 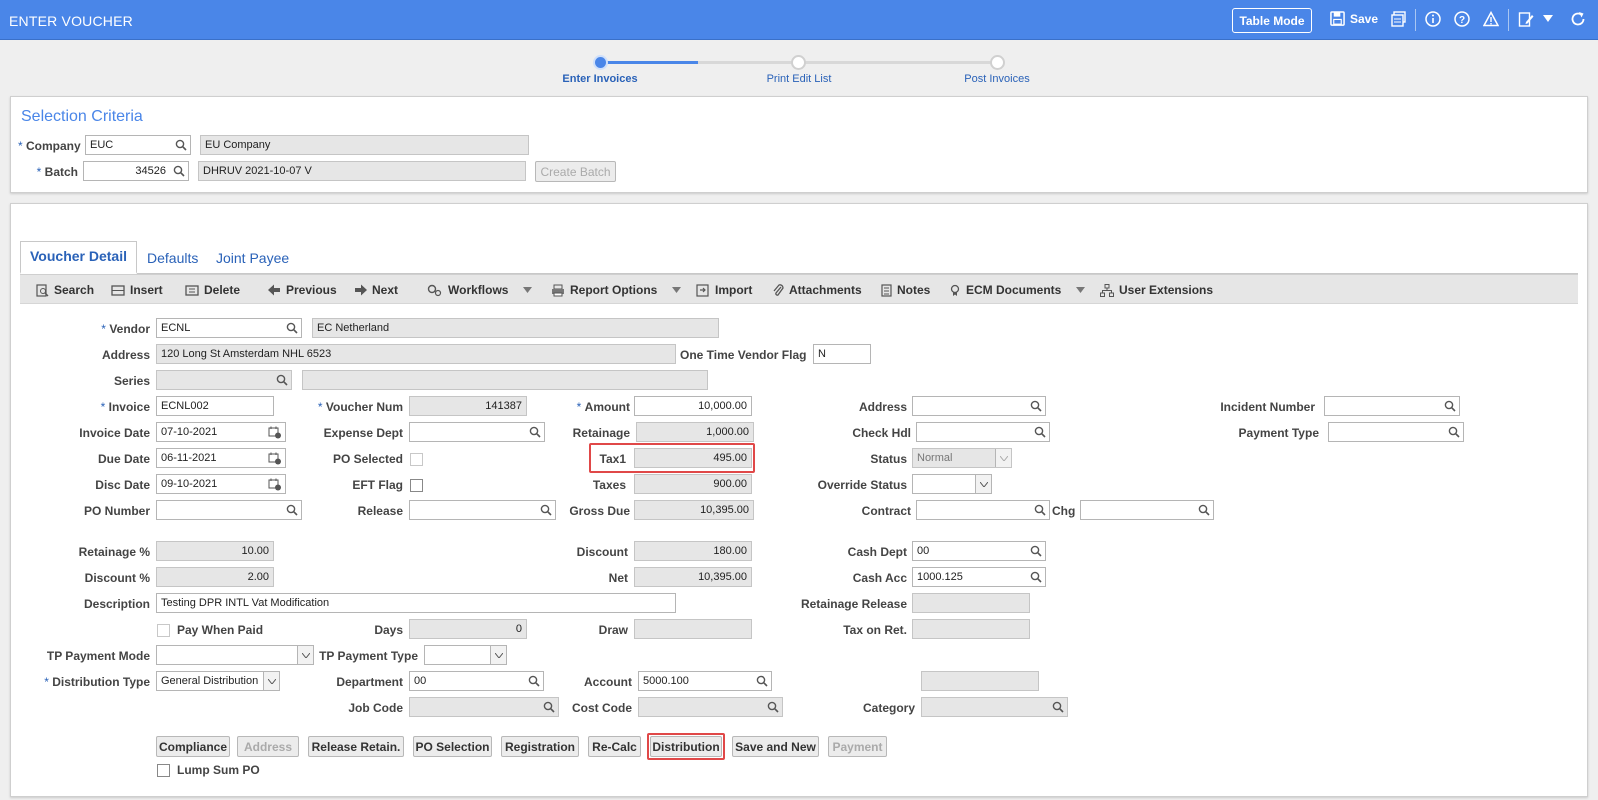 I want to click on notes-button: Notes, so click(x=905, y=290).